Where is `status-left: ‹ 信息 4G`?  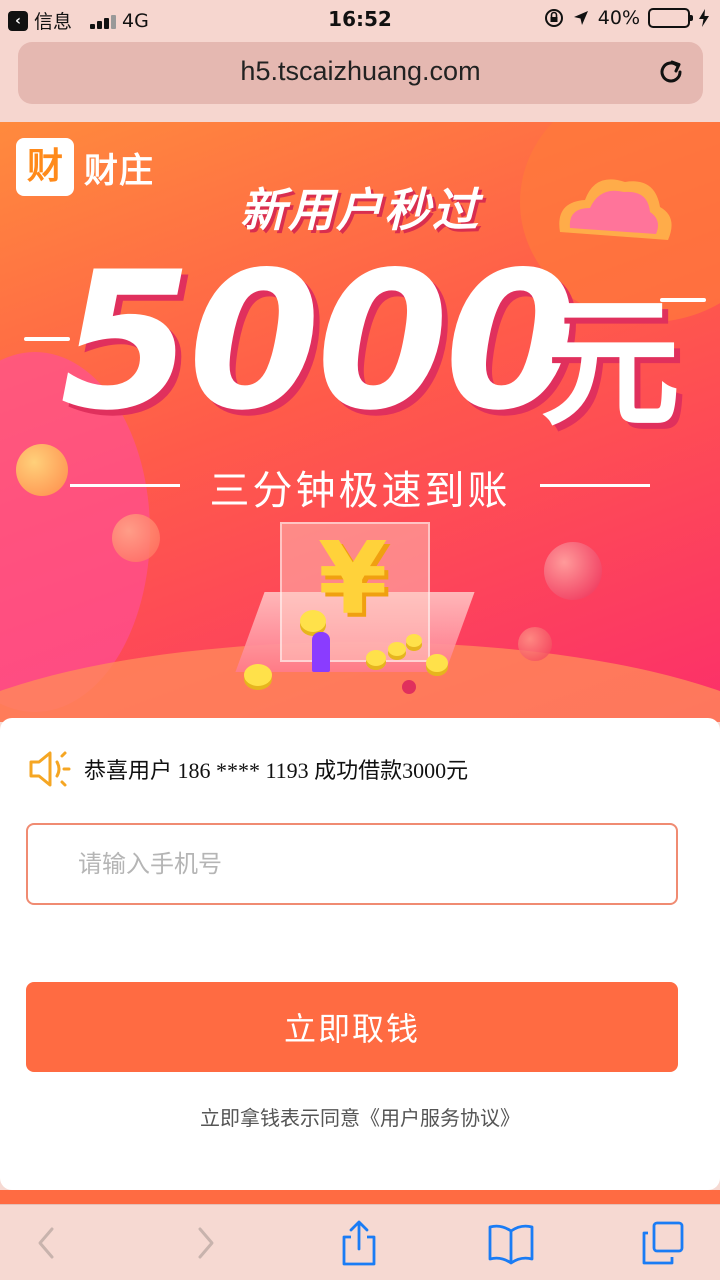 status-left: ‹ 信息 4G is located at coordinates (78, 20).